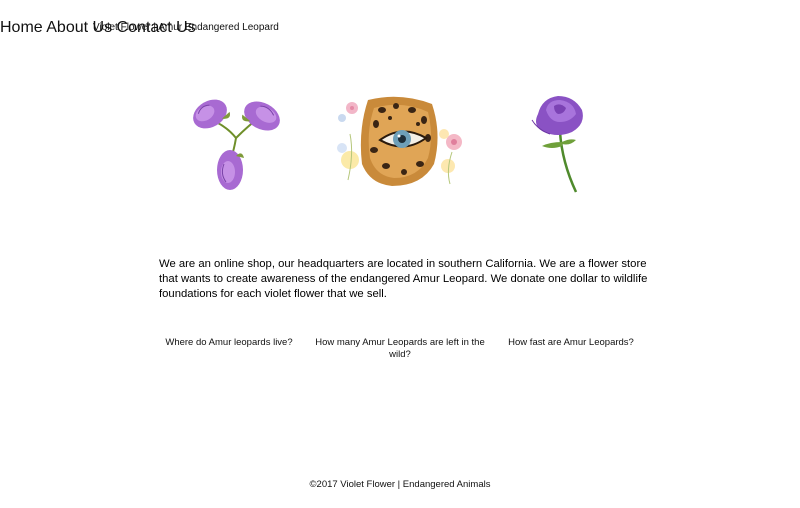 The image size is (800, 508). I want to click on triple-violet-flower-illustration, so click(238, 142).